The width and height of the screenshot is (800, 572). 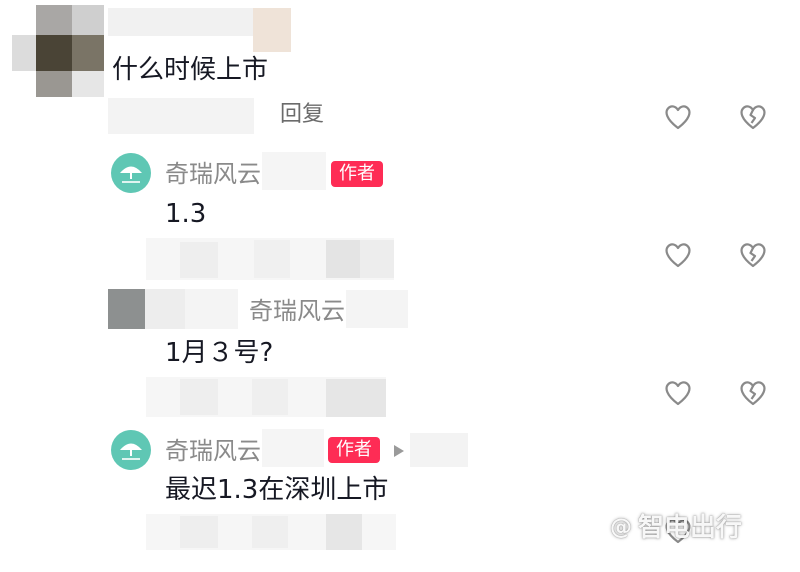 I want to click on reply-arrow, so click(x=399, y=450).